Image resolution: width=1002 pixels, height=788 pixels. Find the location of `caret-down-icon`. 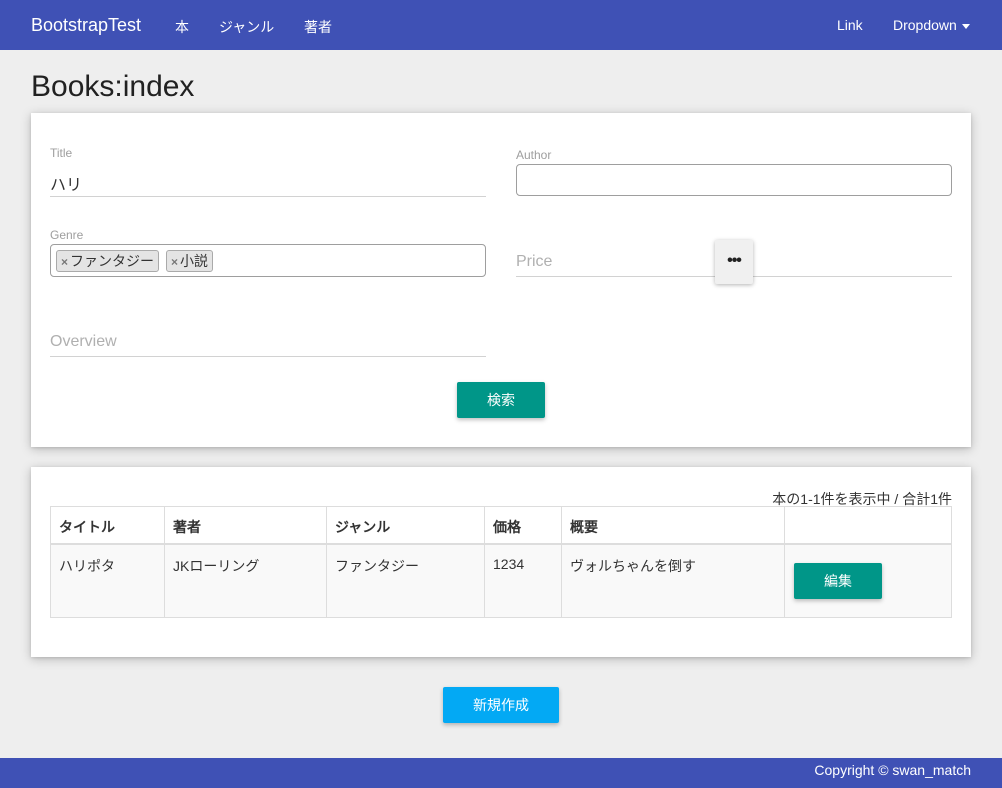

caret-down-icon is located at coordinates (965, 26).